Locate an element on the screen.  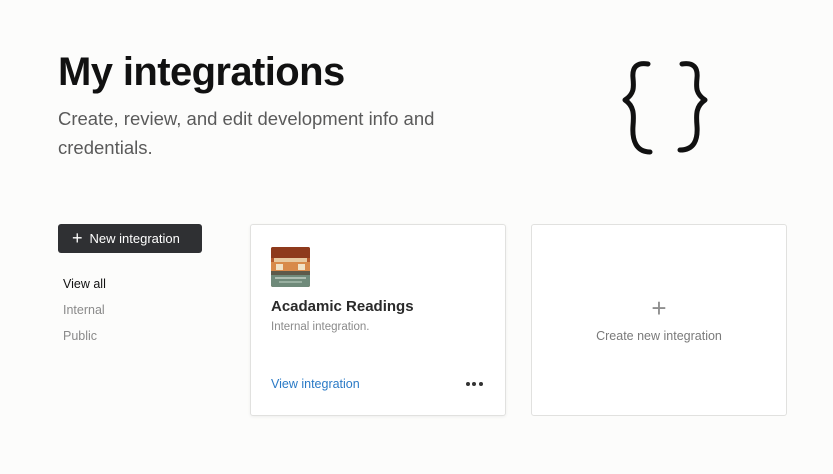
filter-internal: Internal is located at coordinates (84, 315).